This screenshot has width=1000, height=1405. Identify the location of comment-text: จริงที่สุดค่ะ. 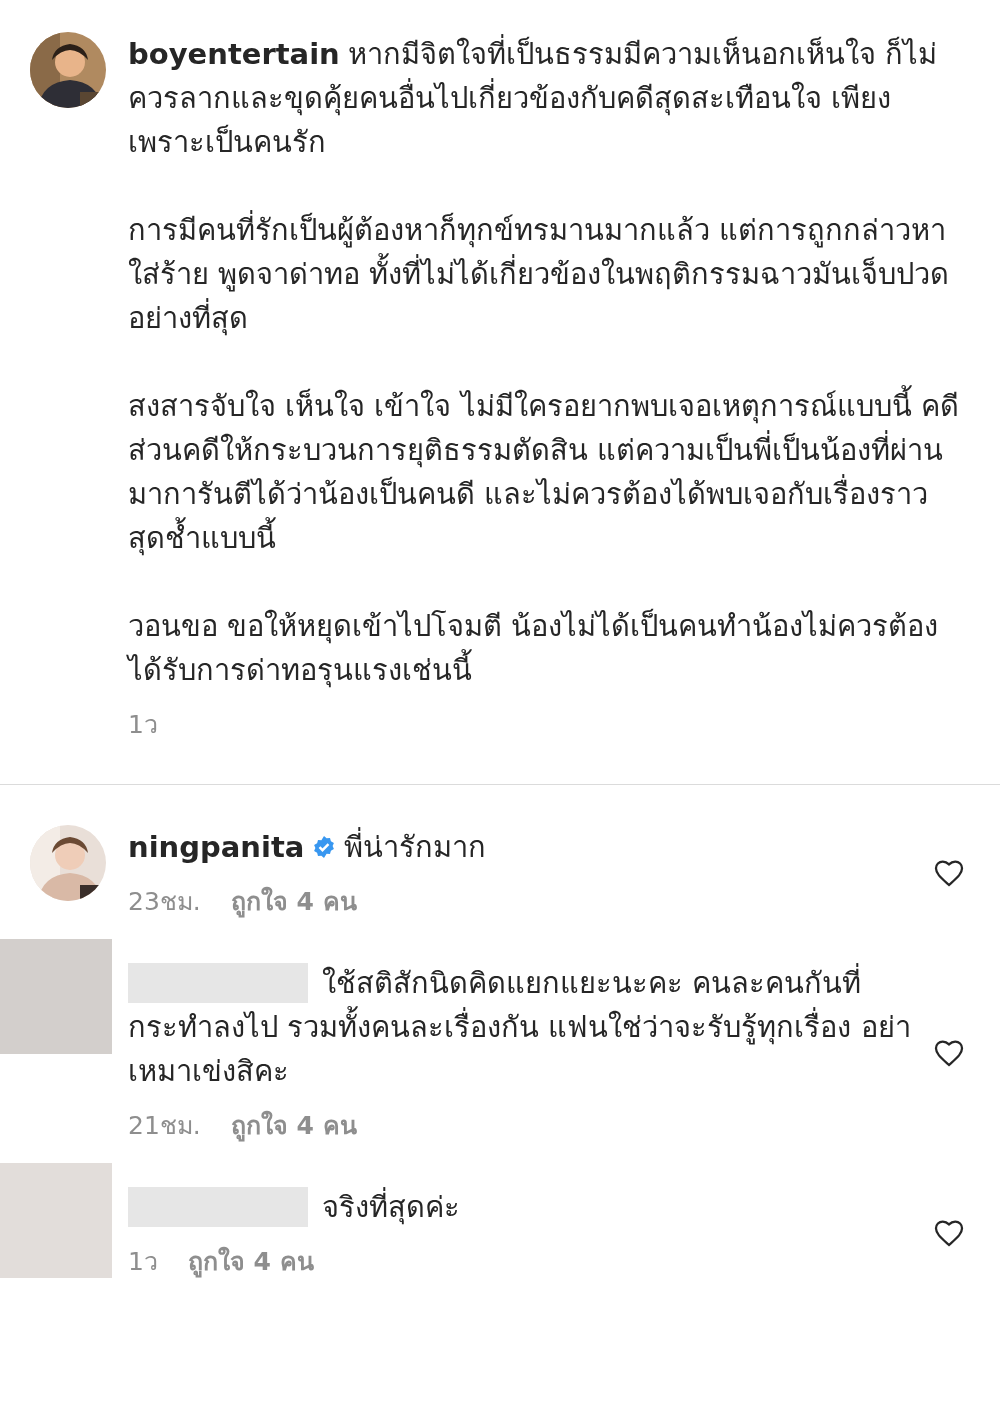
(530, 1207).